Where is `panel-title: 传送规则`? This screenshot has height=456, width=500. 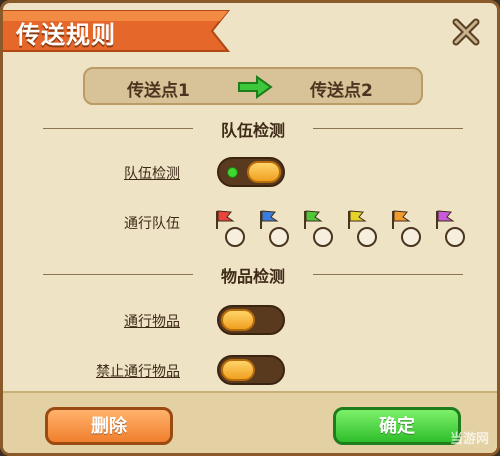 panel-title: 传送规则 is located at coordinates (66, 35).